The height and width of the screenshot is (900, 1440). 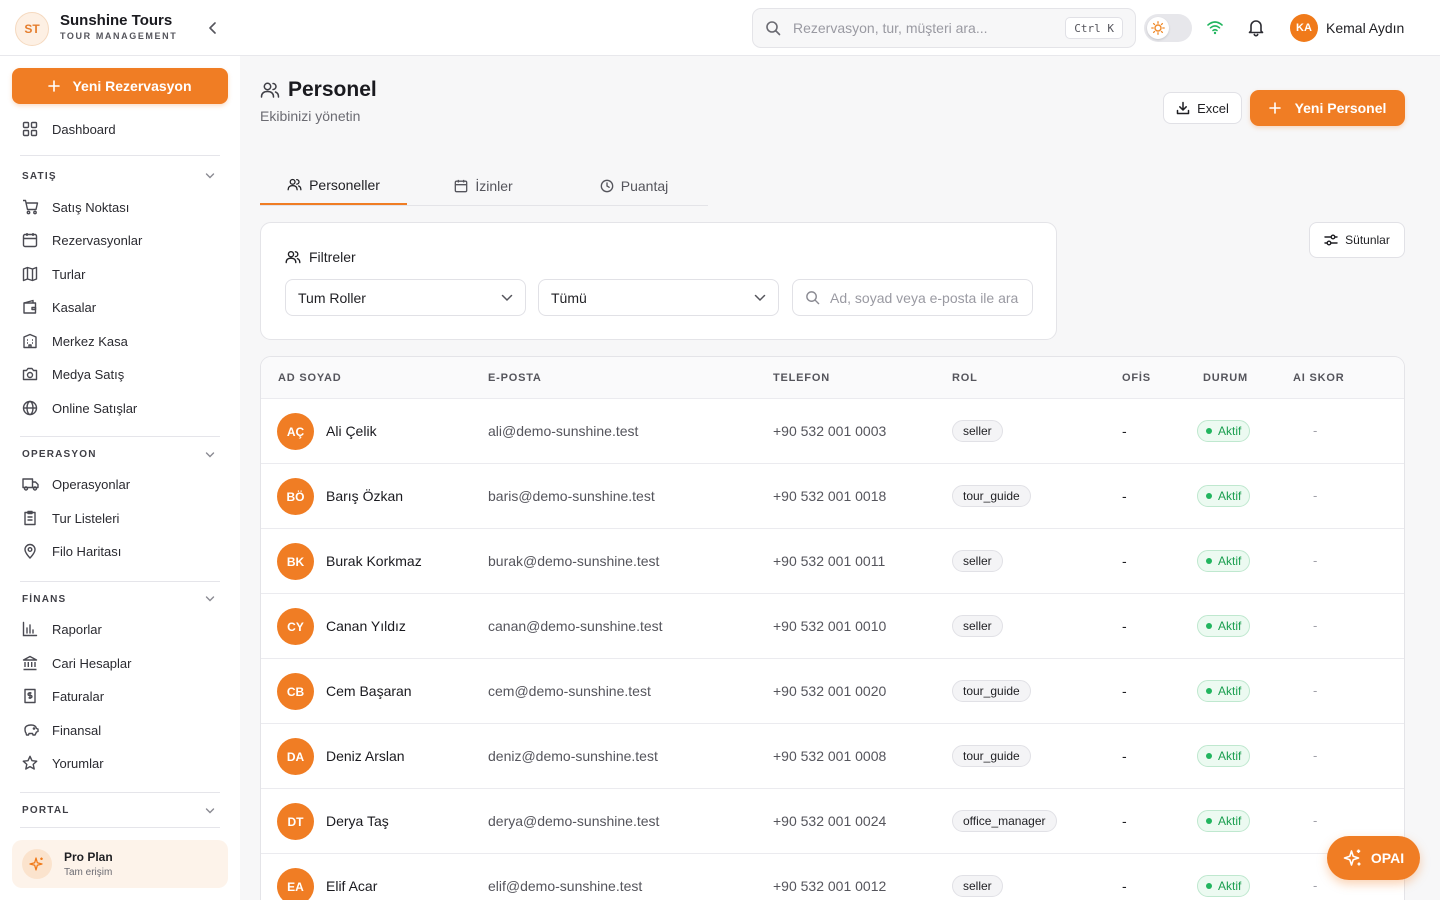 I want to click on column-header: DURUM, so click(x=1225, y=378).